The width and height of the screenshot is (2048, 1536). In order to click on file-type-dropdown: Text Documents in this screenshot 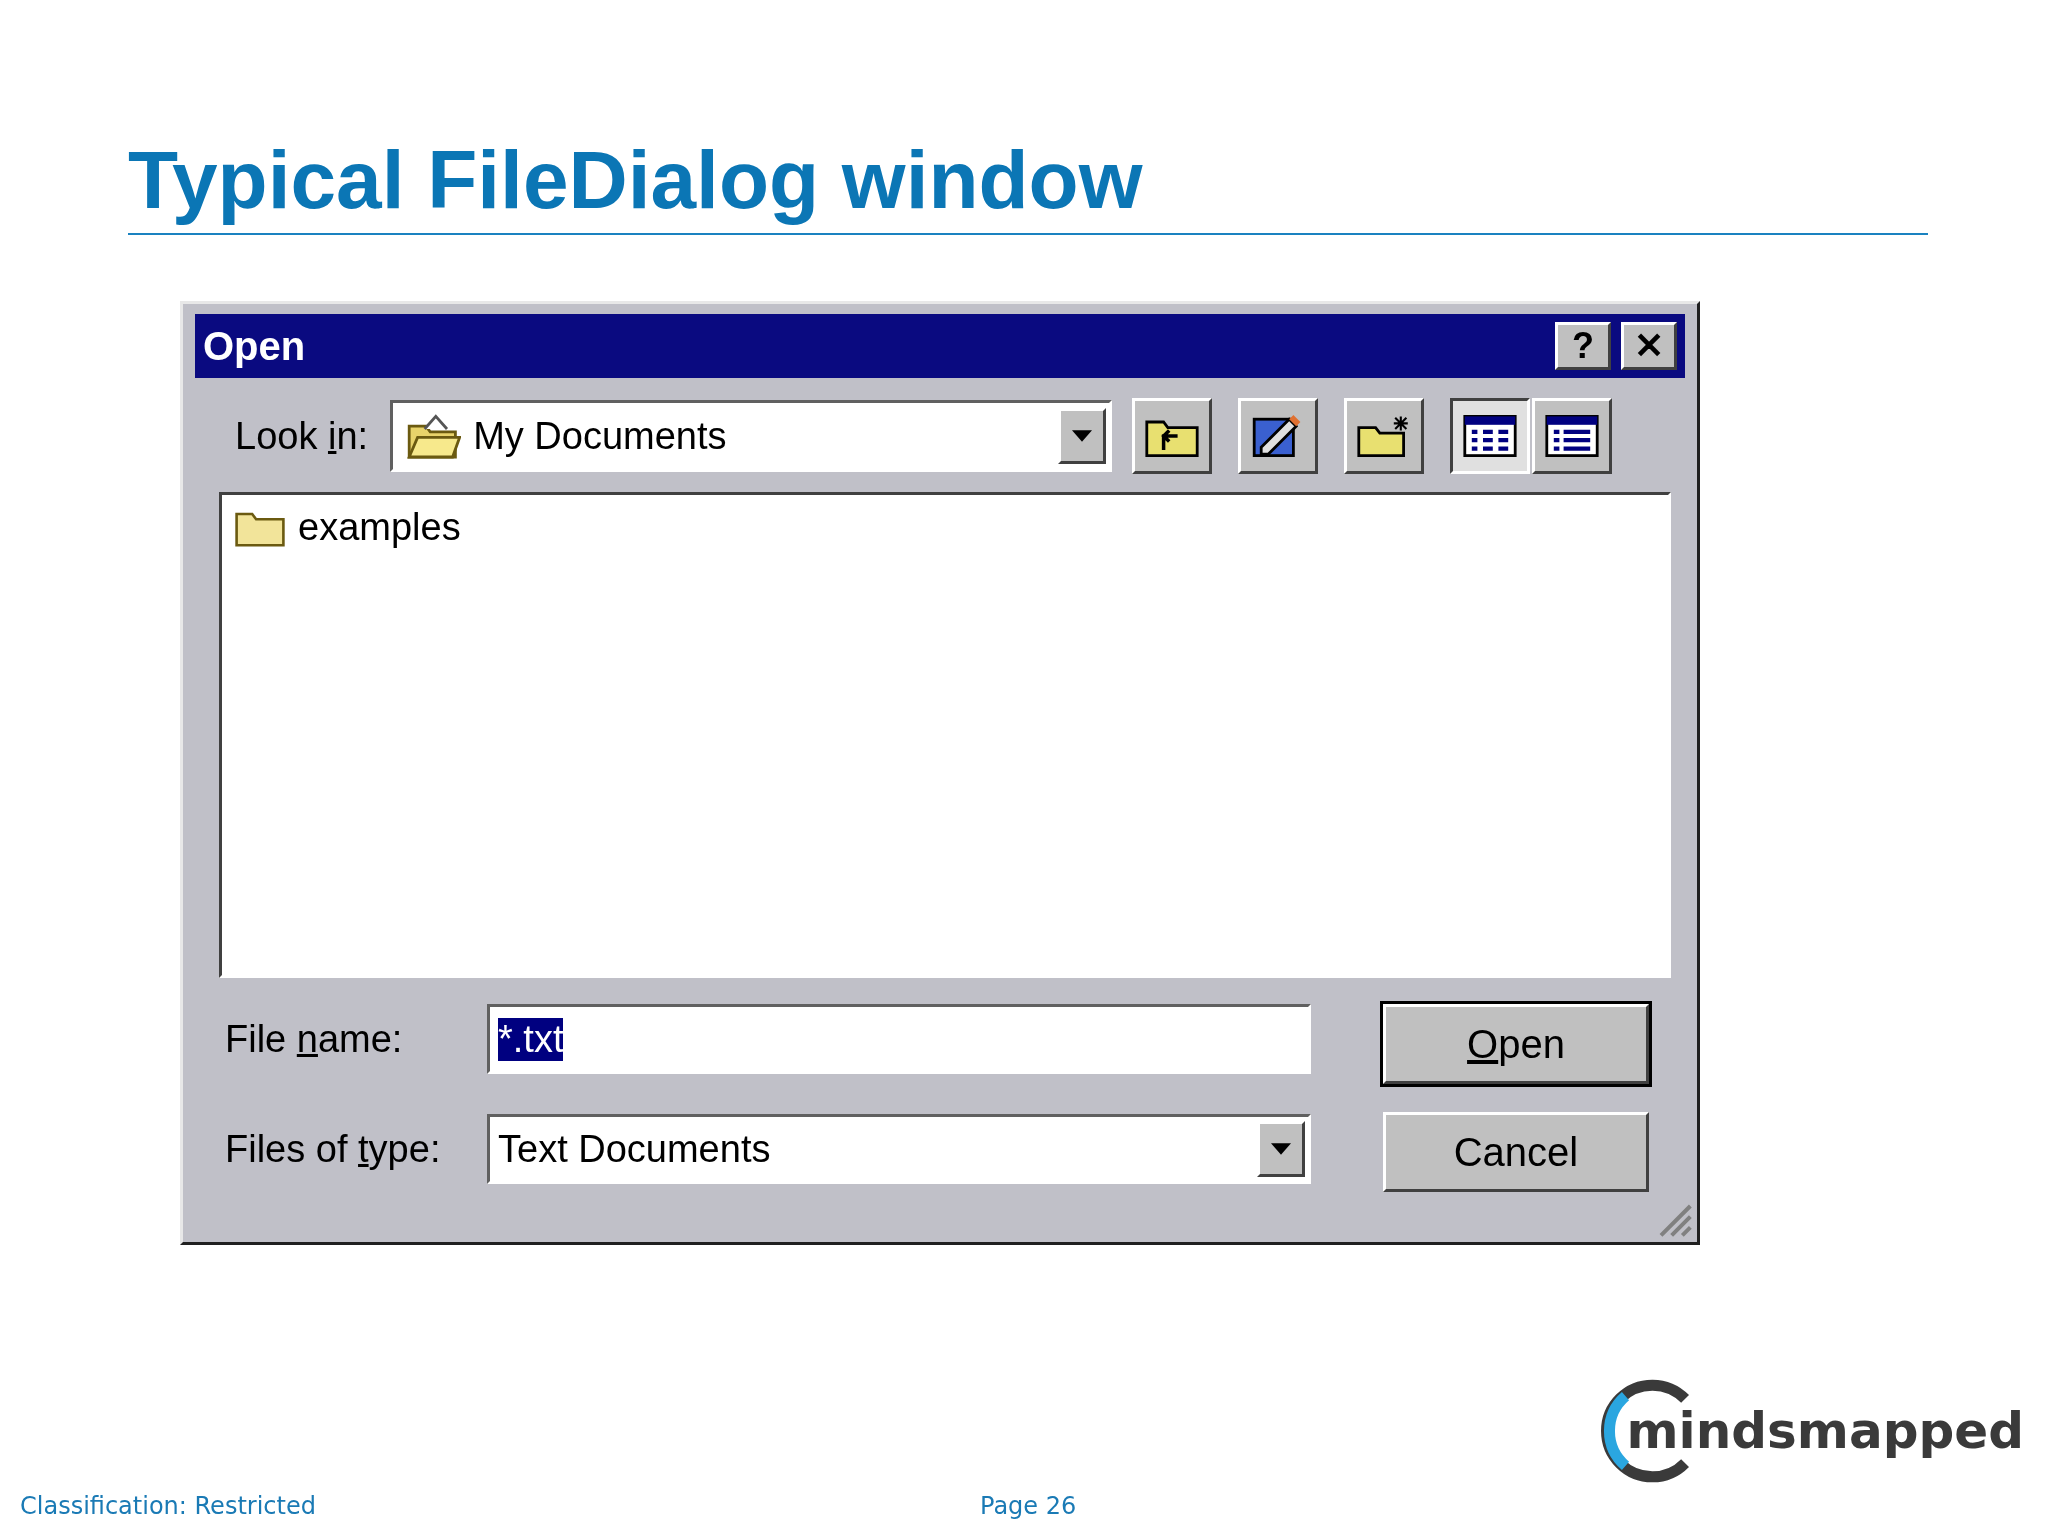, I will do `click(899, 1149)`.